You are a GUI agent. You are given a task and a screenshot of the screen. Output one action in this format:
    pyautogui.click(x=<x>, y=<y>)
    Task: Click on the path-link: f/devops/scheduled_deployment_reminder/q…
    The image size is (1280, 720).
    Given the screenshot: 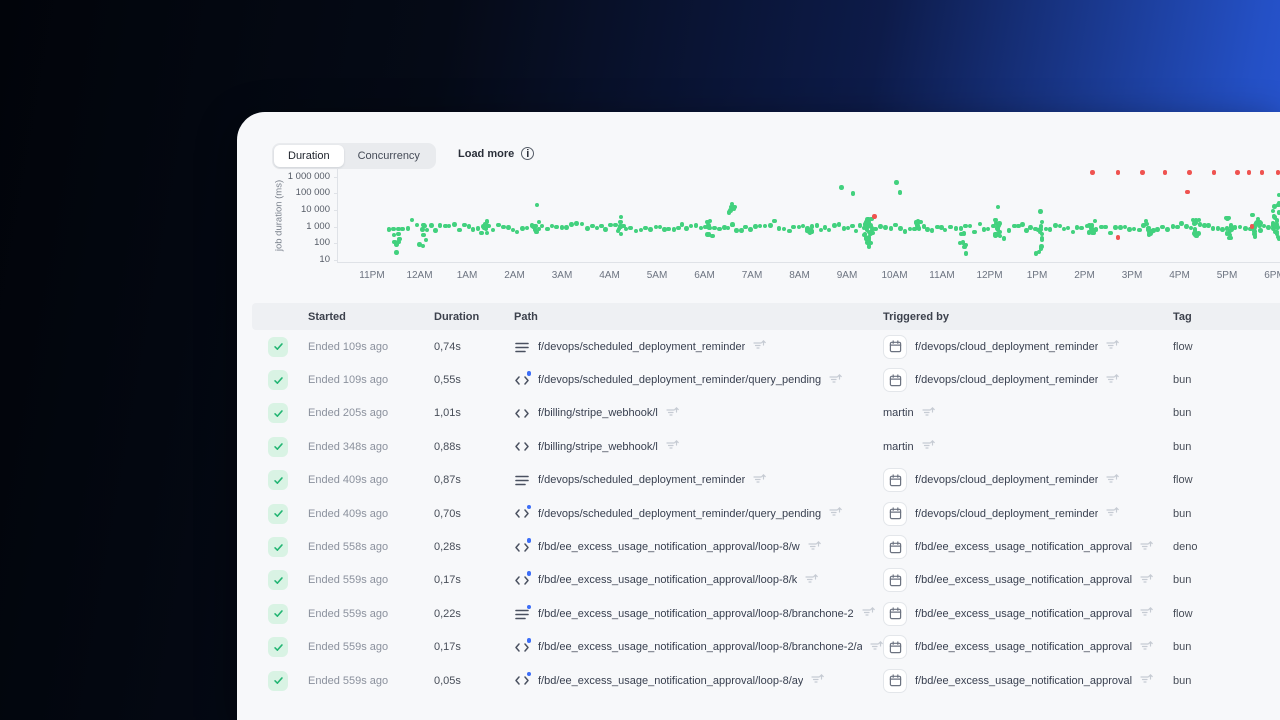 What is the action you would take?
    pyautogui.click(x=679, y=380)
    